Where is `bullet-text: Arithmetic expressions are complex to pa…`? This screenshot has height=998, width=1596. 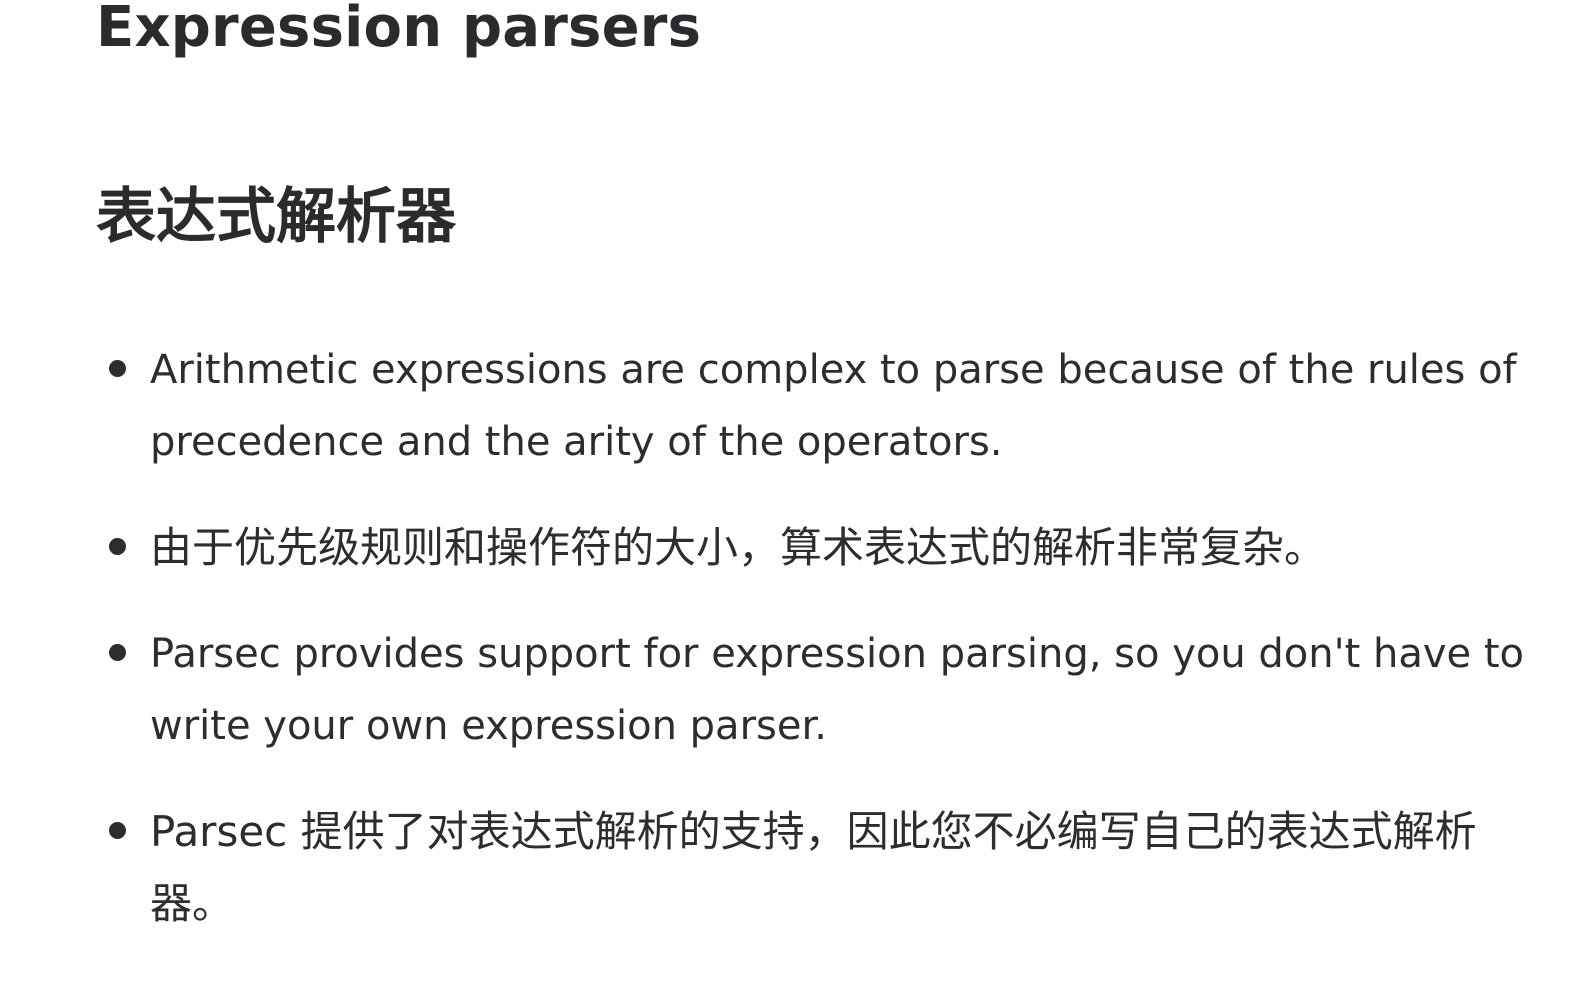 bullet-text: Arithmetic expressions are complex to pa… is located at coordinates (833, 406).